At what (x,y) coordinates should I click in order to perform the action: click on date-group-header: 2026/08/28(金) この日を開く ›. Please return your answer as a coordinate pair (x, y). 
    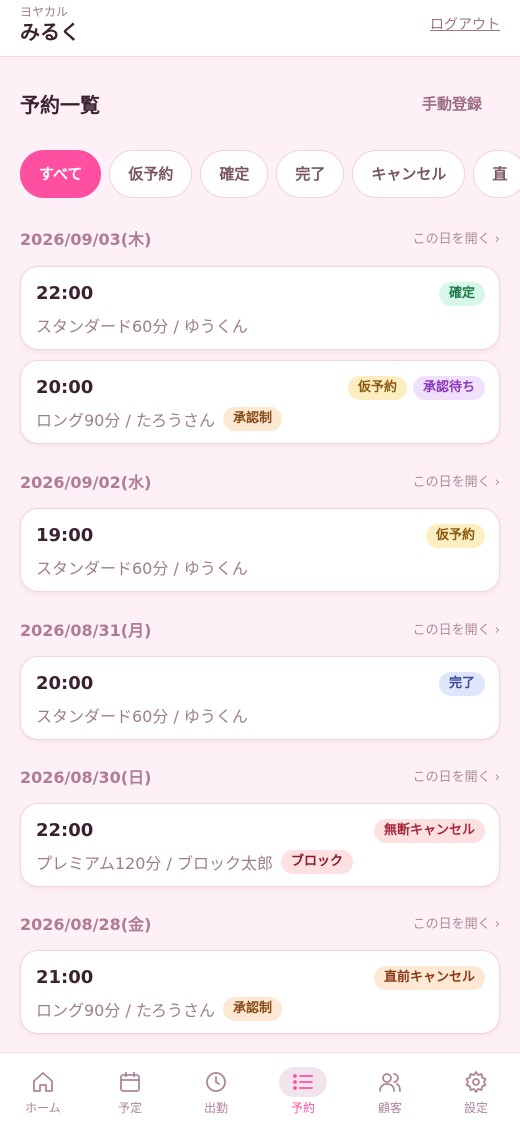
    Looking at the image, I should click on (260, 923).